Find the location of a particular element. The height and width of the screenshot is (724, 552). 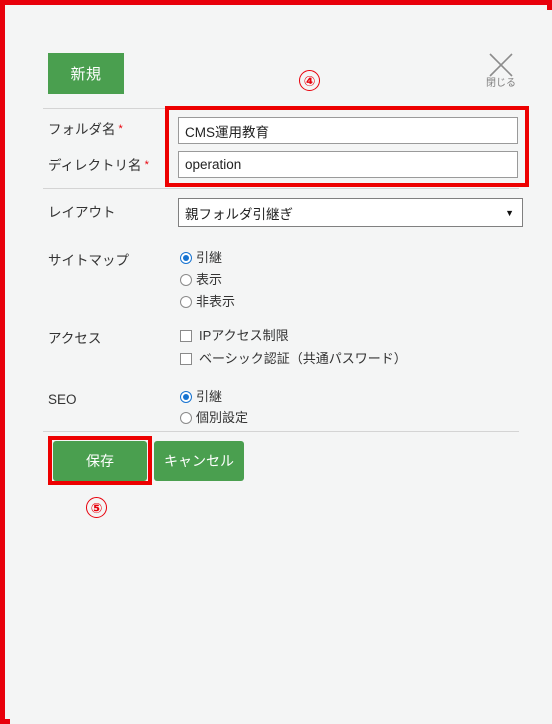

divider-middle is located at coordinates (281, 188).